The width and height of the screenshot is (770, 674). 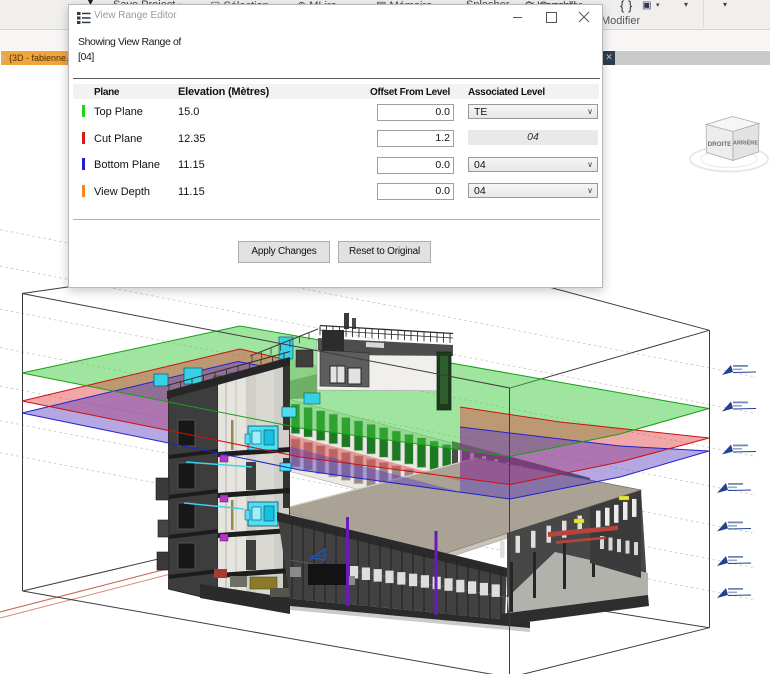 I want to click on svg-text: ARRIÈRE, so click(x=745, y=143).